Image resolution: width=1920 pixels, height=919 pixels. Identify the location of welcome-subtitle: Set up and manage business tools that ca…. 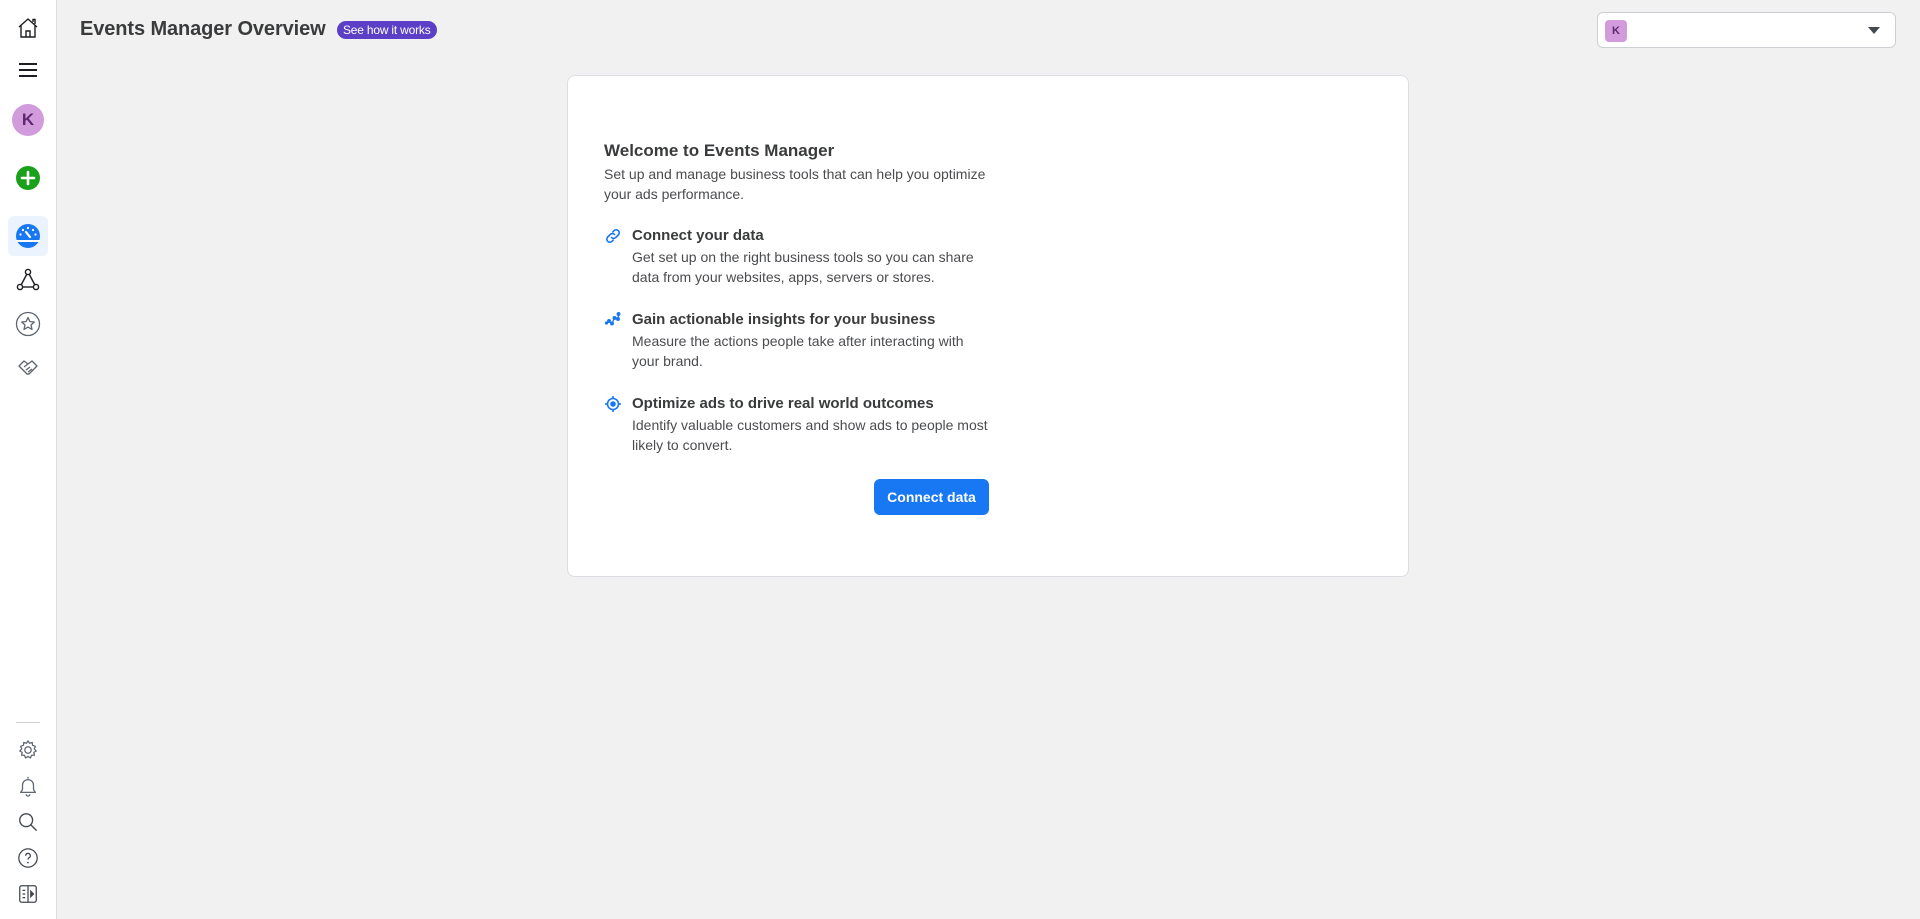
(795, 184).